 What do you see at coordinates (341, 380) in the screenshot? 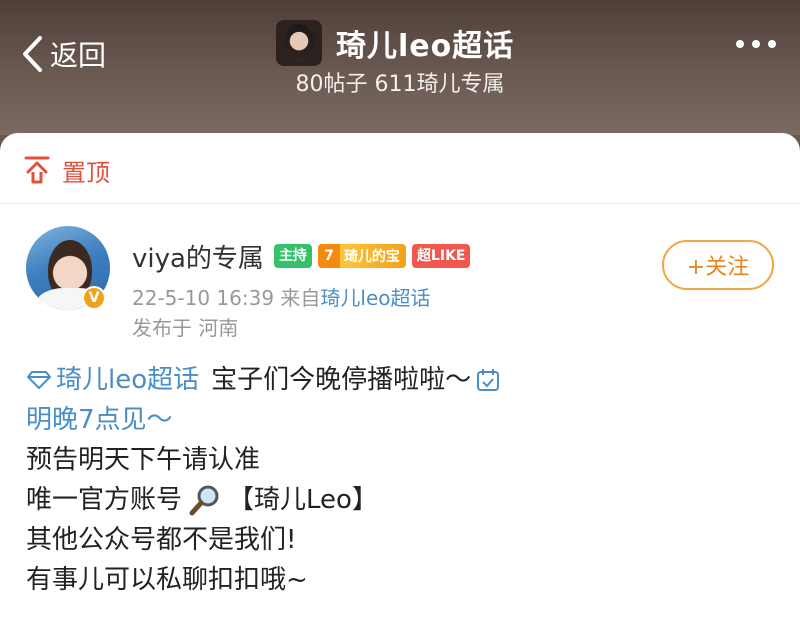
I see `post-text: 宝子们今晚停播啦啦～` at bounding box center [341, 380].